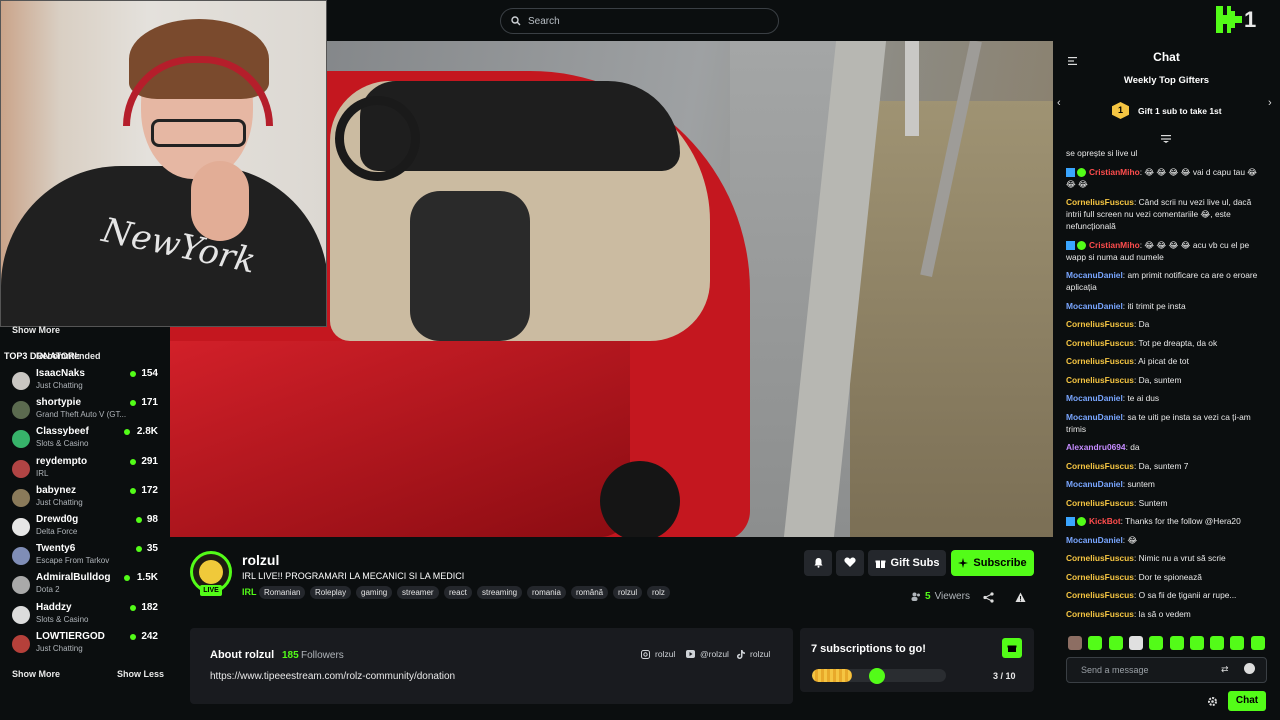 This screenshot has width=1280, height=720. Describe the element at coordinates (400, 439) in the screenshot. I see `car-body` at that location.